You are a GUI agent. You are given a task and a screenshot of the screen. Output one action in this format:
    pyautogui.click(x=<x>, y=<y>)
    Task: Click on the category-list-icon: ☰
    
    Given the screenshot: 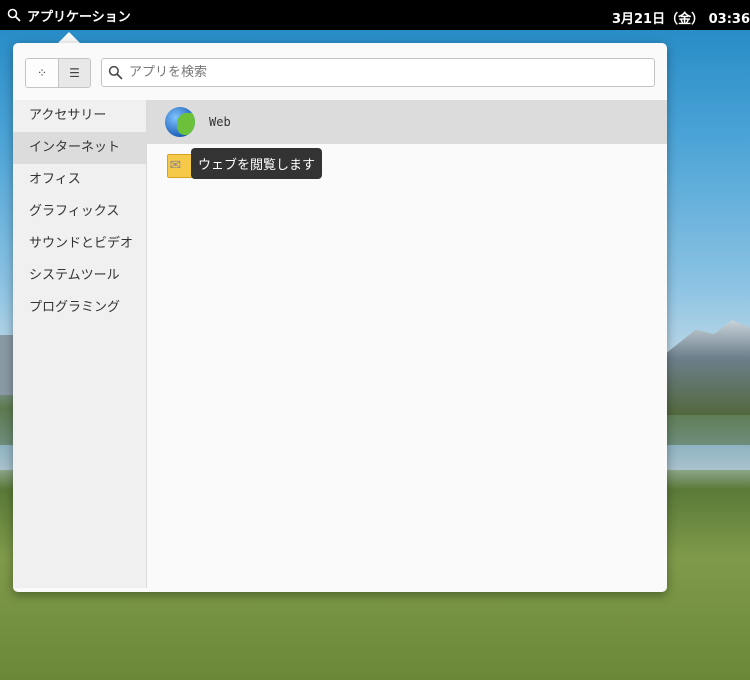 What is the action you would take?
    pyautogui.click(x=74, y=73)
    